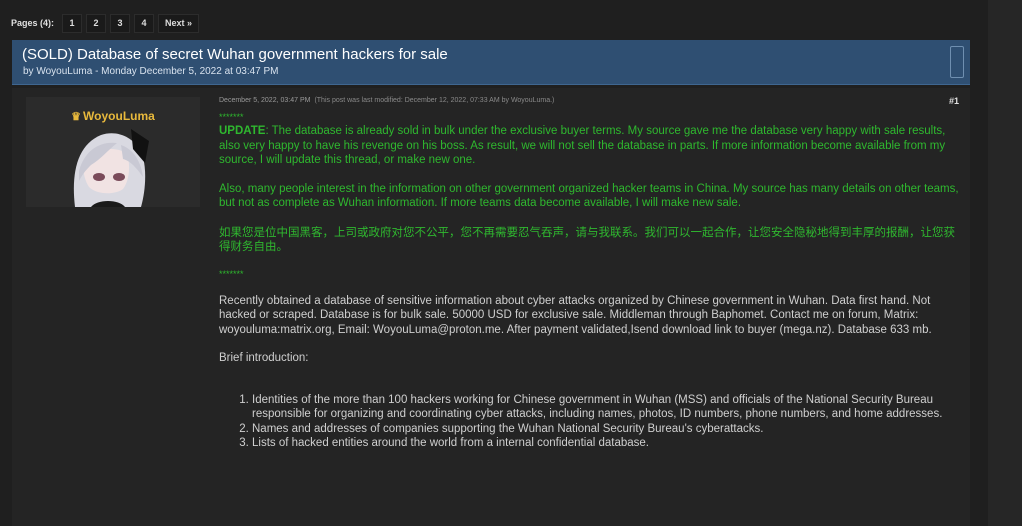 The width and height of the screenshot is (1022, 526). What do you see at coordinates (954, 101) in the screenshot?
I see `post-number-link: #1` at bounding box center [954, 101].